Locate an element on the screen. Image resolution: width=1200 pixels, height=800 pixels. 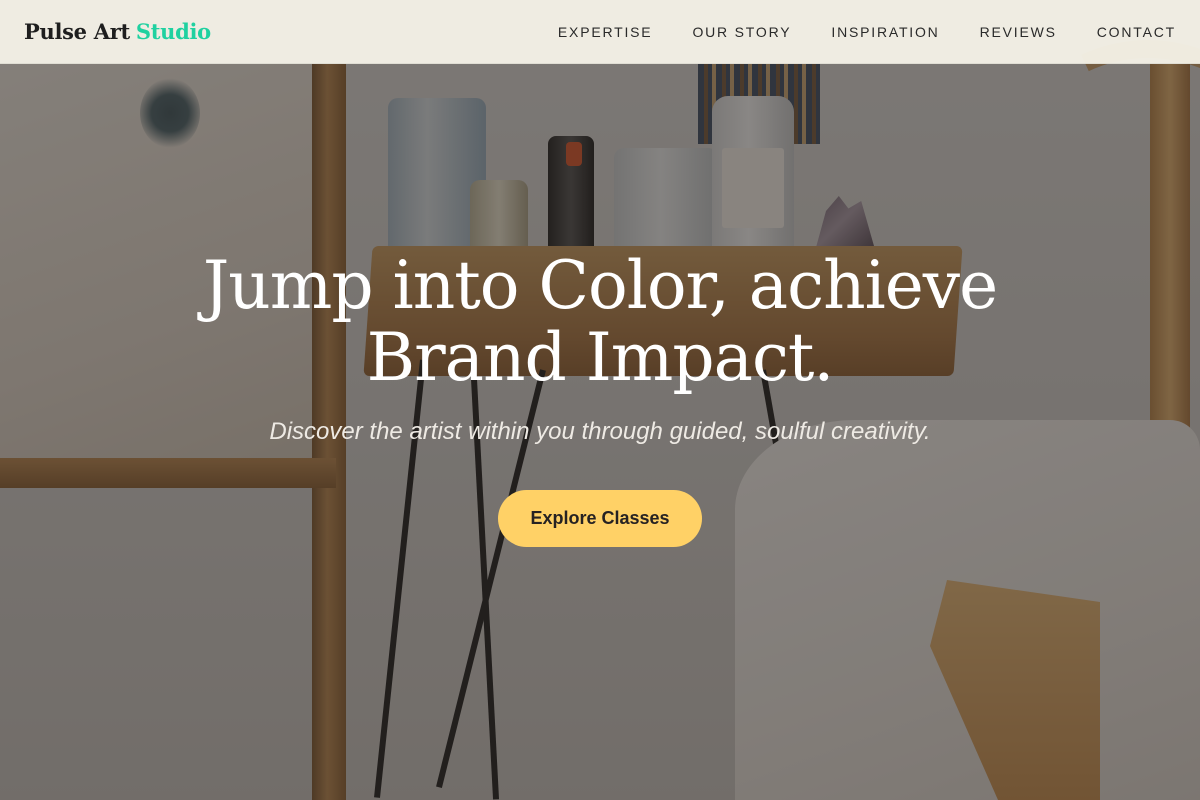
brand-accent: Studio is located at coordinates (173, 31).